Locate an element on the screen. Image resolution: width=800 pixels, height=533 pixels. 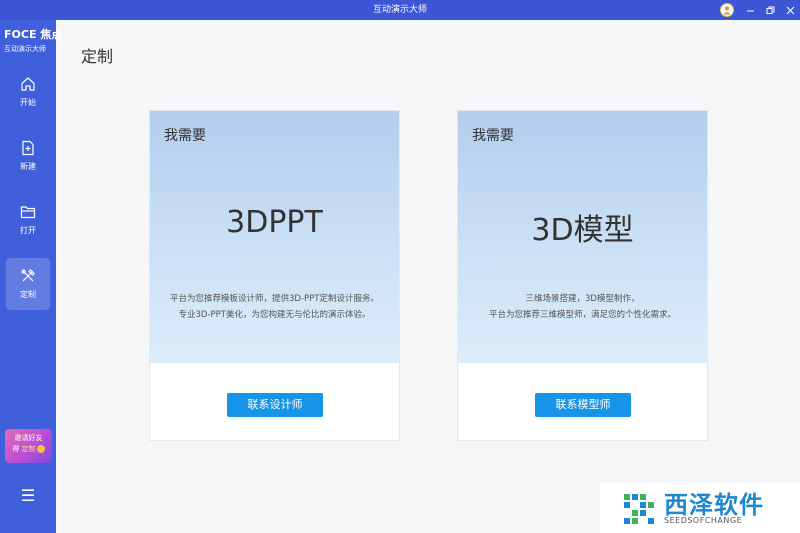
close-button is located at coordinates (790, 10).